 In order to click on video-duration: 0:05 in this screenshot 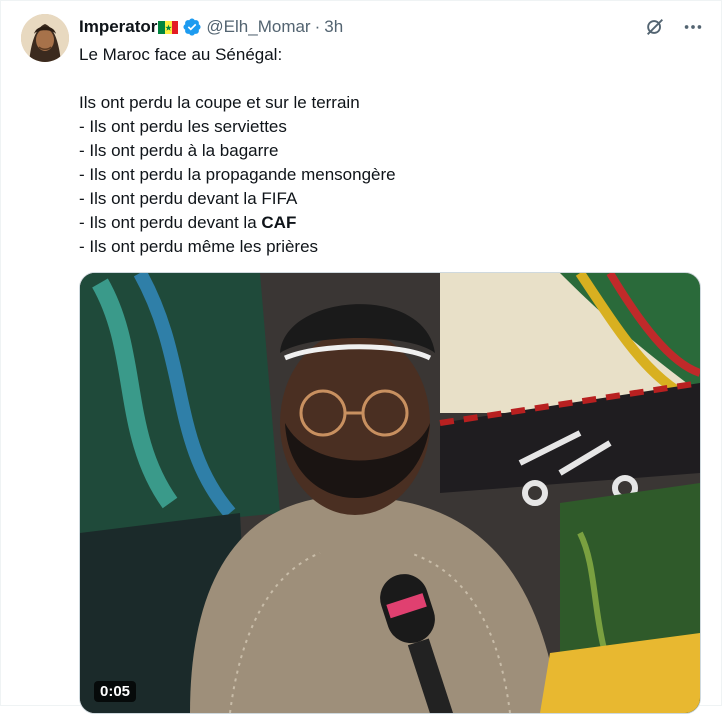, I will do `click(115, 691)`.